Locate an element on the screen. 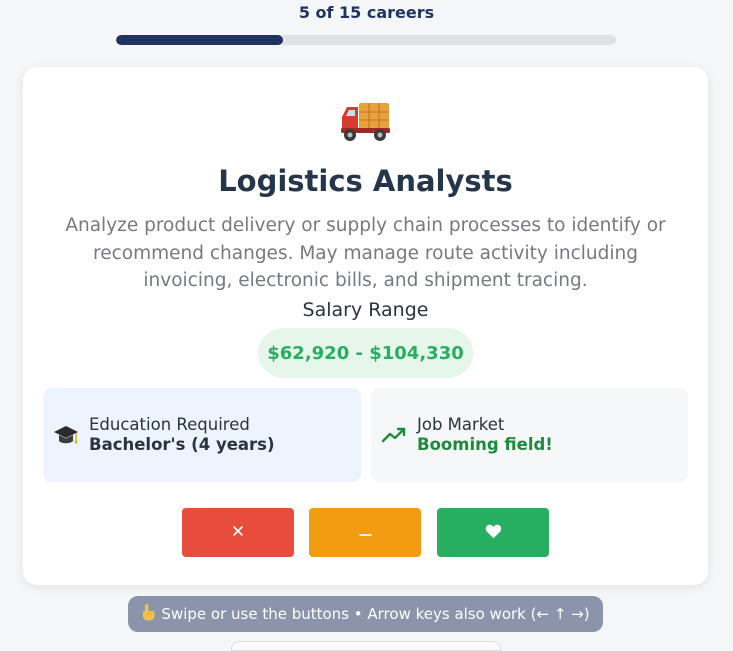 Image resolution: width=733 pixels, height=651 pixels. reject-button is located at coordinates (238, 532).